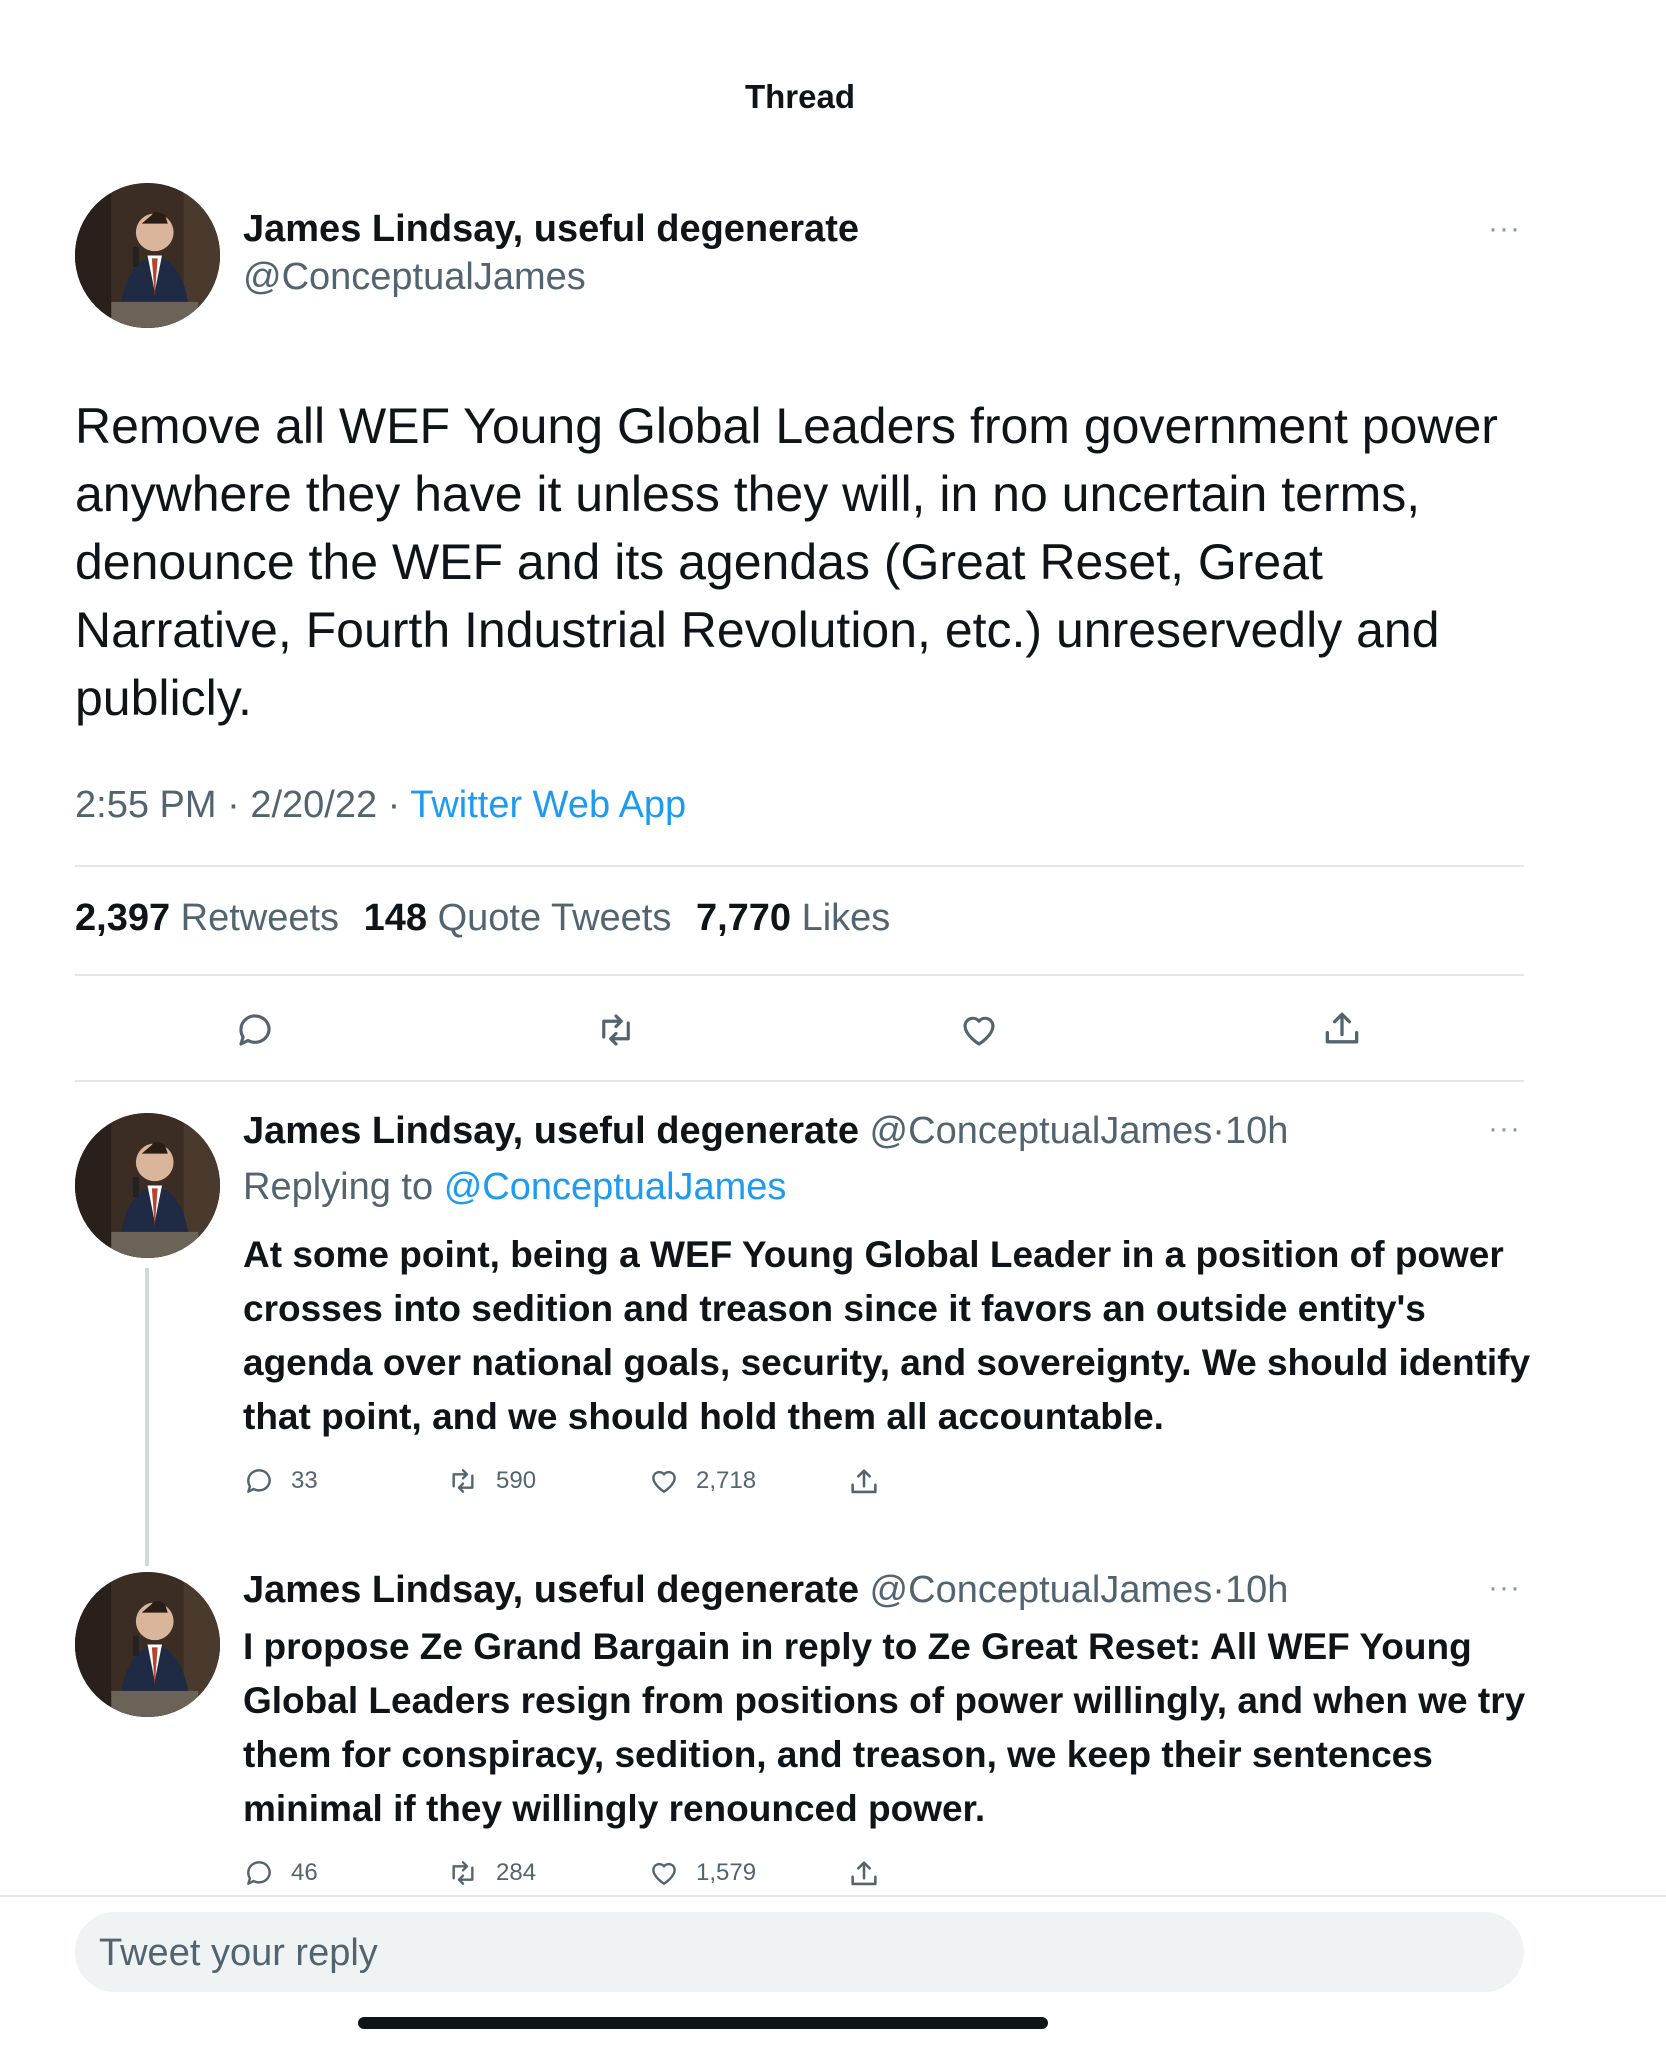 The height and width of the screenshot is (2048, 1666). What do you see at coordinates (147, 1417) in the screenshot?
I see `thread-connector-line` at bounding box center [147, 1417].